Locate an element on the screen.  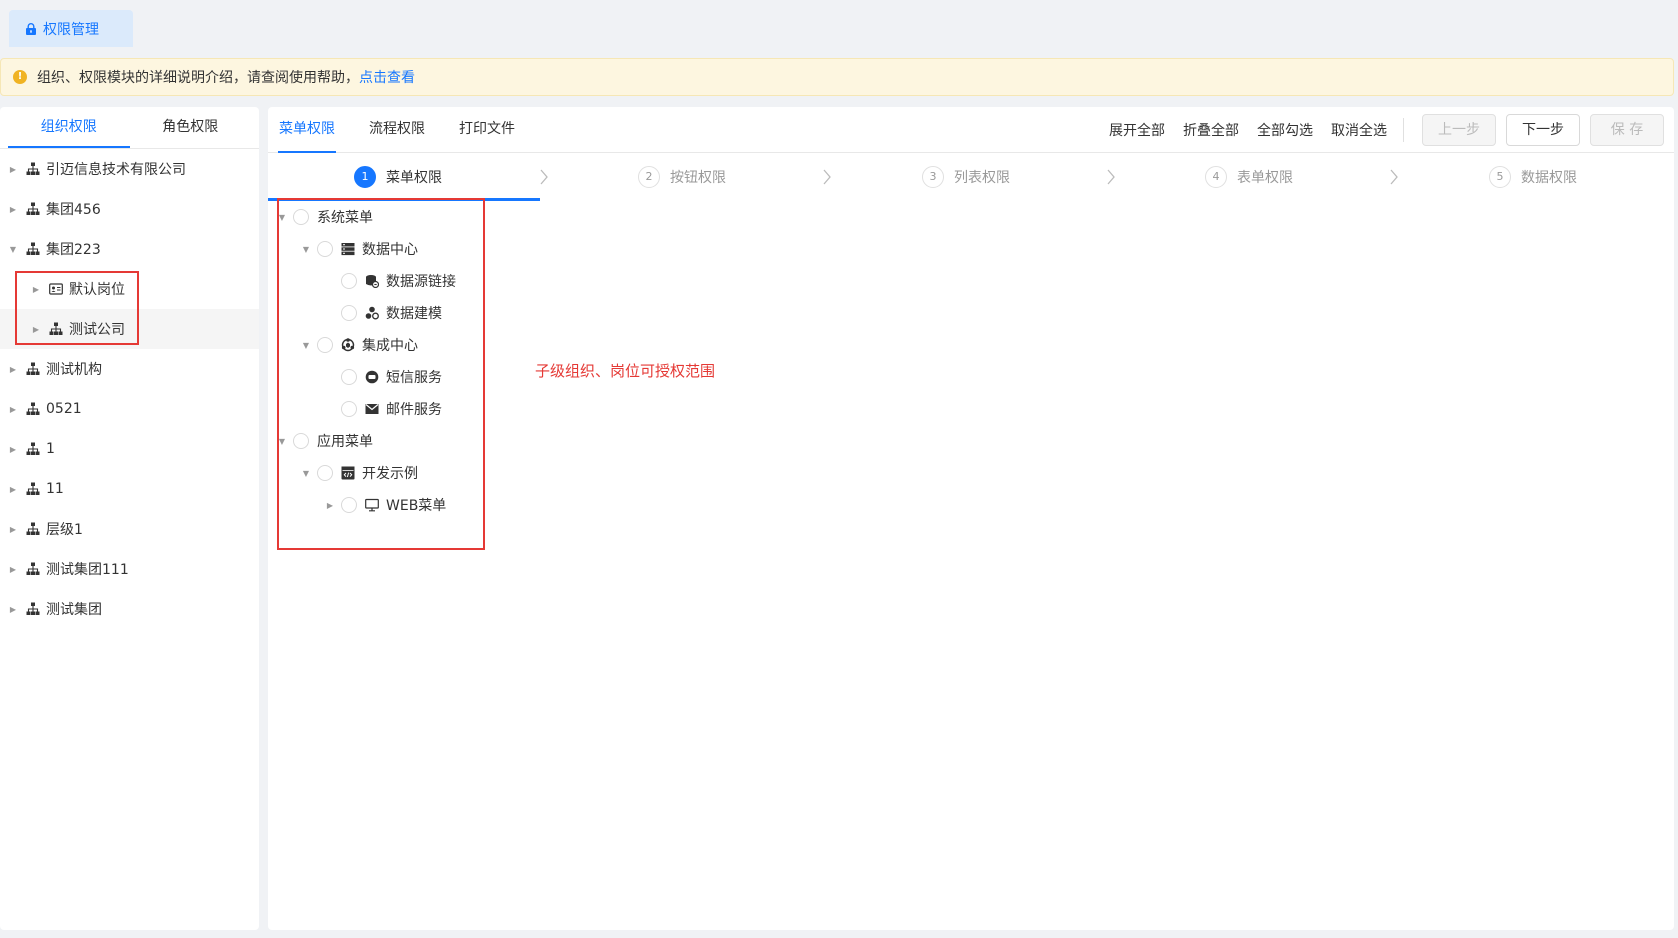
org-tree-node: ▶ 1 is located at coordinates (129, 449).